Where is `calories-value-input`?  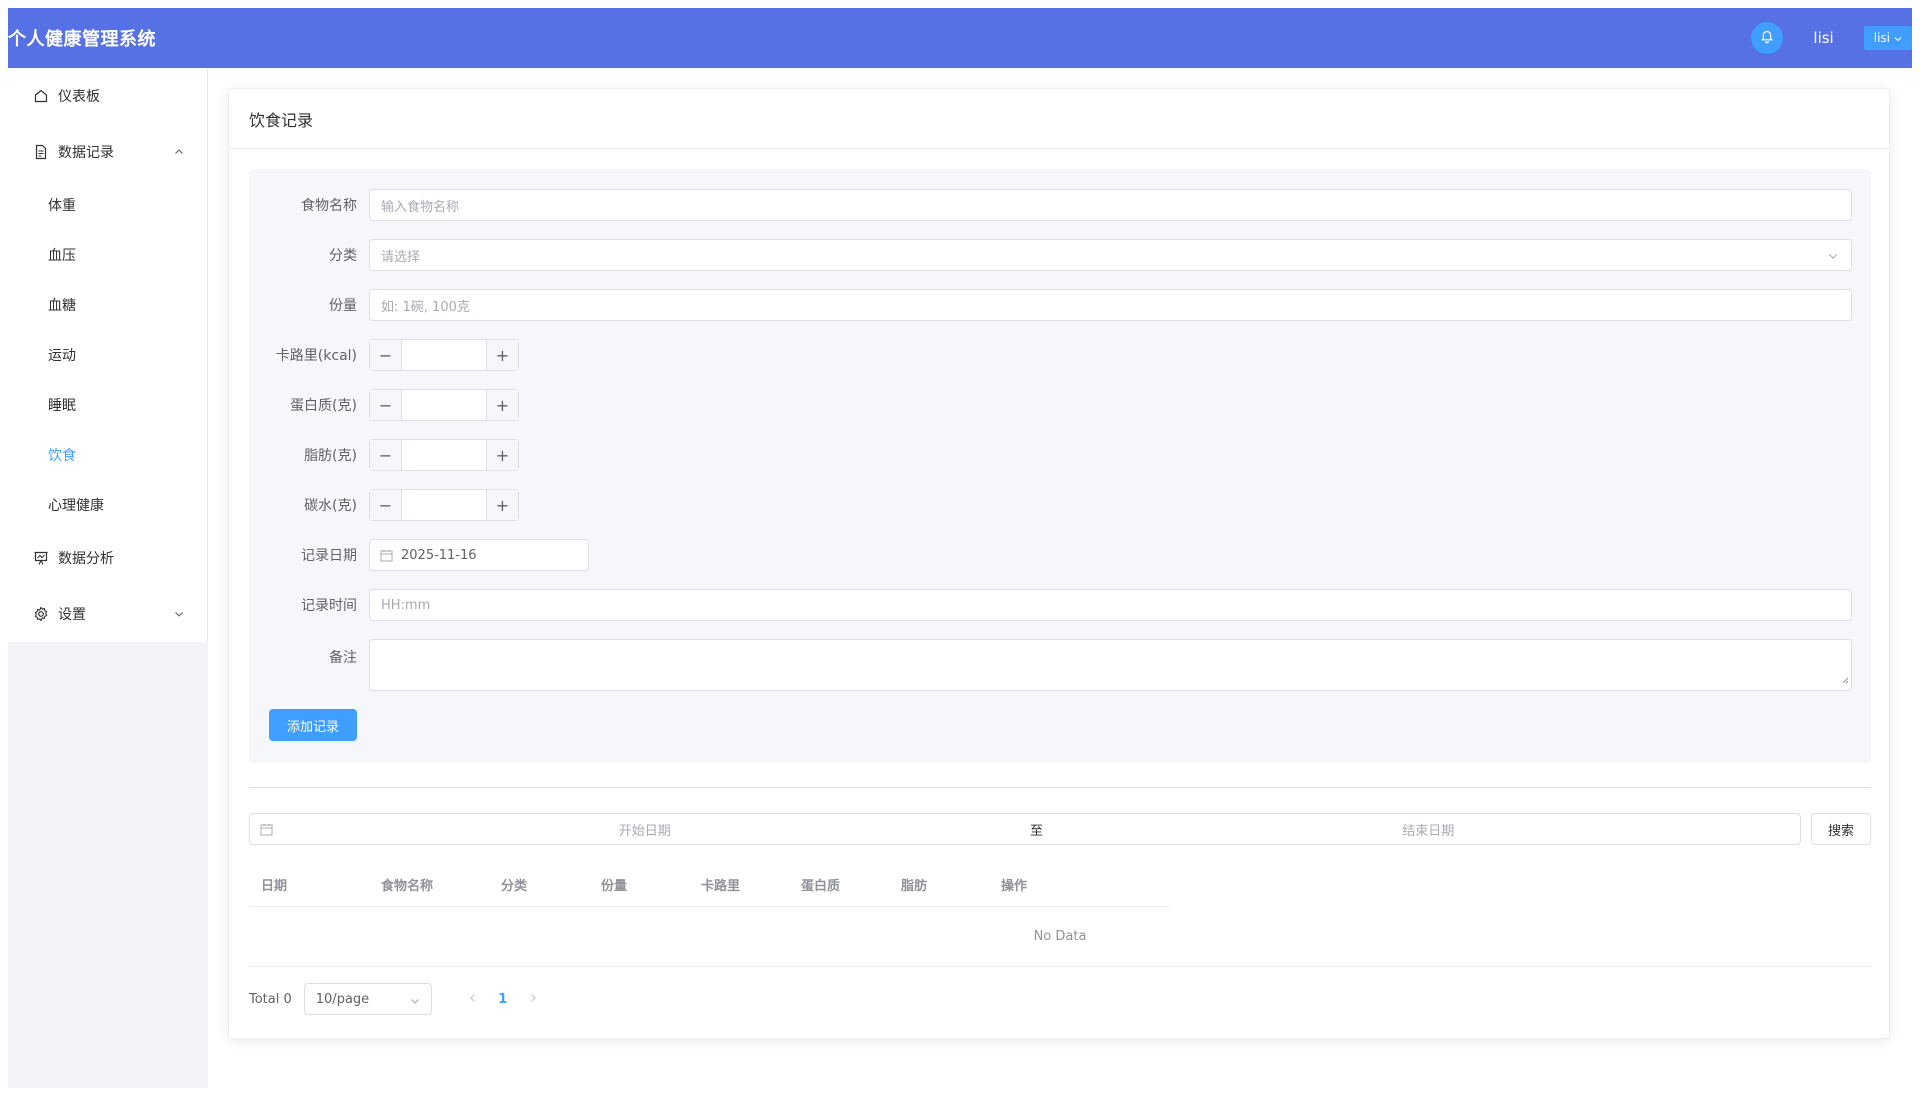 calories-value-input is located at coordinates (444, 355).